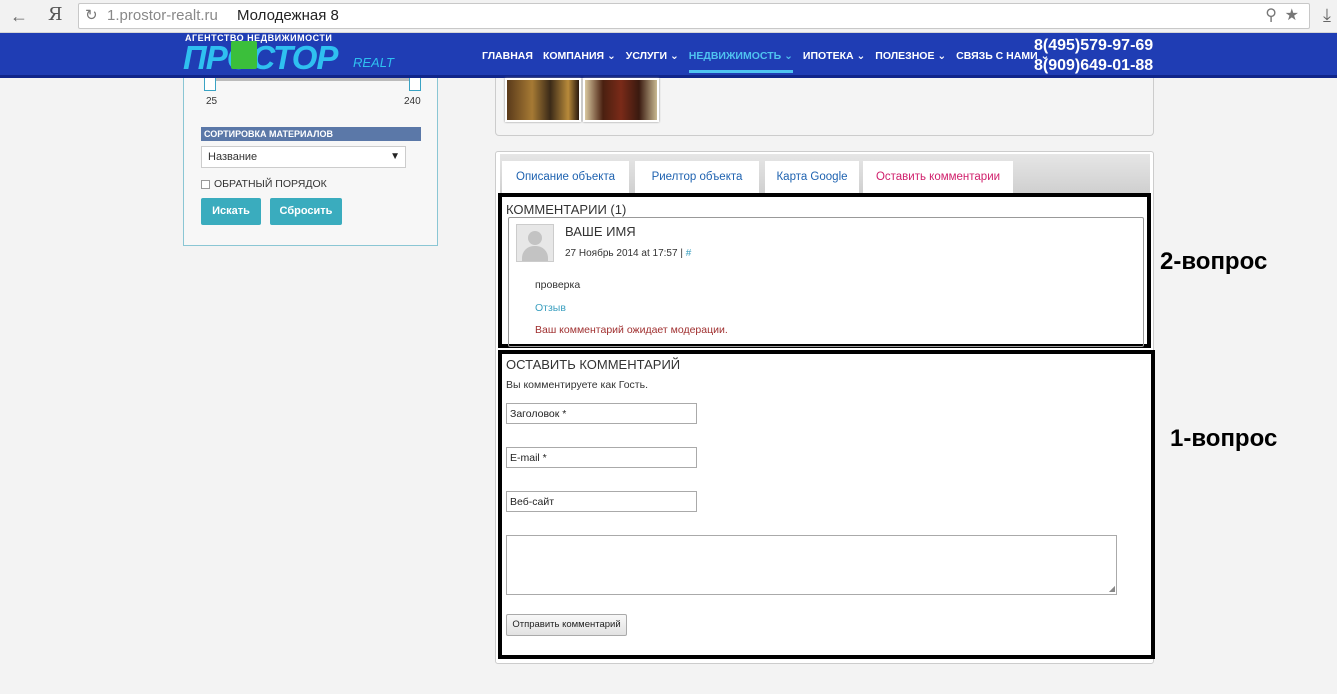 The image size is (1337, 694). What do you see at coordinates (834, 56) in the screenshot?
I see `menu-item-mortgage: ИПОТЕКА ⌄` at bounding box center [834, 56].